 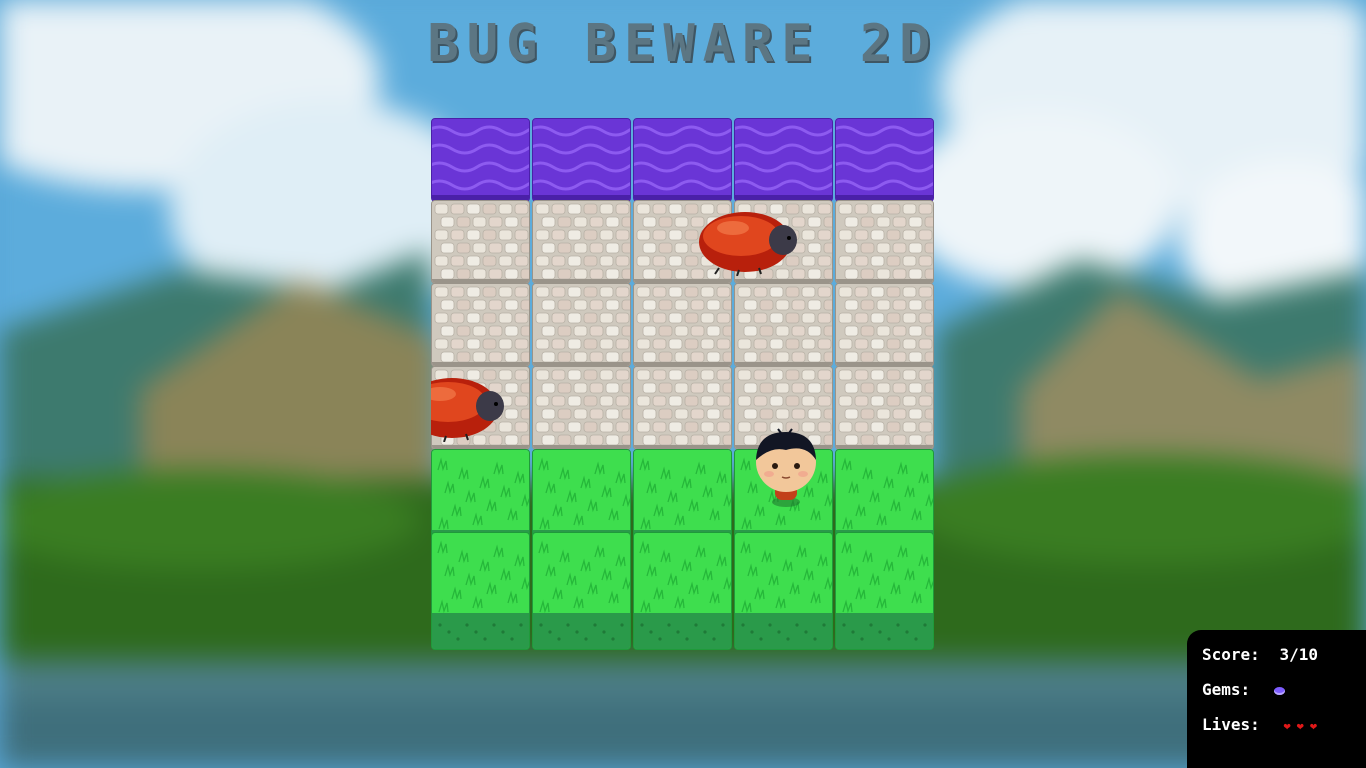 I want to click on score-row: Score: 3/10, so click(x=1260, y=655).